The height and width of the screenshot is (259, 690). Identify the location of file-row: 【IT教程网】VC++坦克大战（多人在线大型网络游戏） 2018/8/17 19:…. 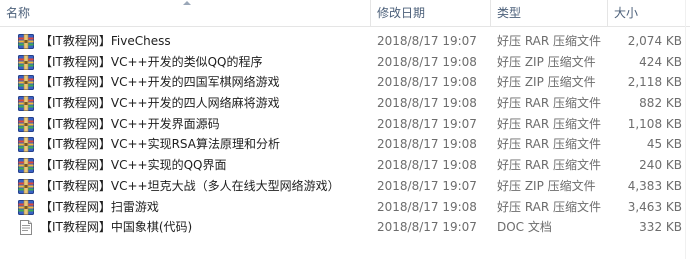
(345, 186).